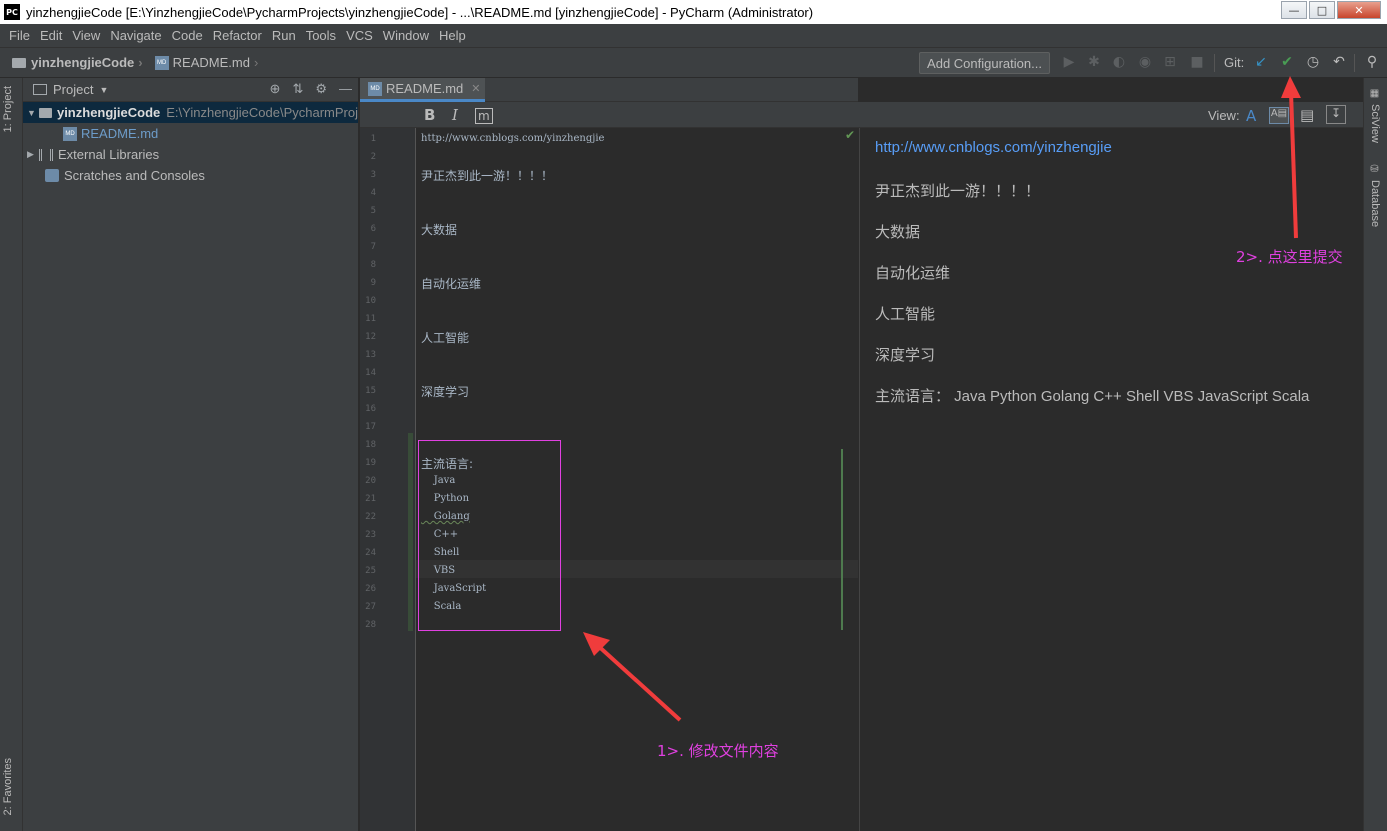 This screenshot has height=831, width=1387. Describe the element at coordinates (1289, 257) in the screenshot. I see `annotation-step2: 2>. 点这里提交` at that location.